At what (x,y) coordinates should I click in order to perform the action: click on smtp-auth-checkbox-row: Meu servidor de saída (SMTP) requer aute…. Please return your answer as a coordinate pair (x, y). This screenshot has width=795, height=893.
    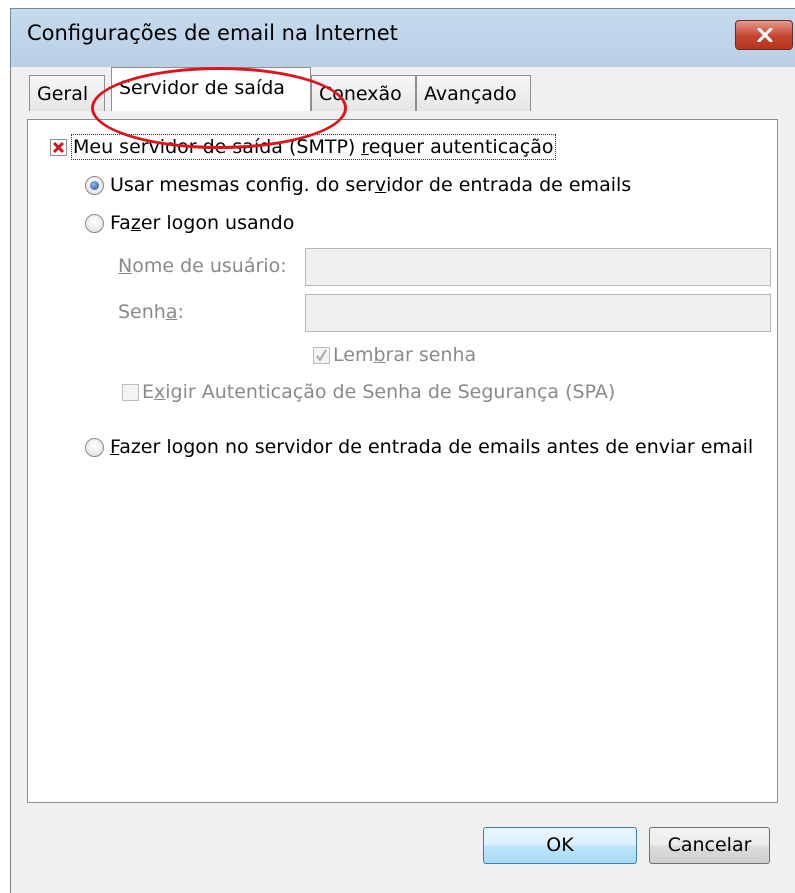
    Looking at the image, I should click on (303, 147).